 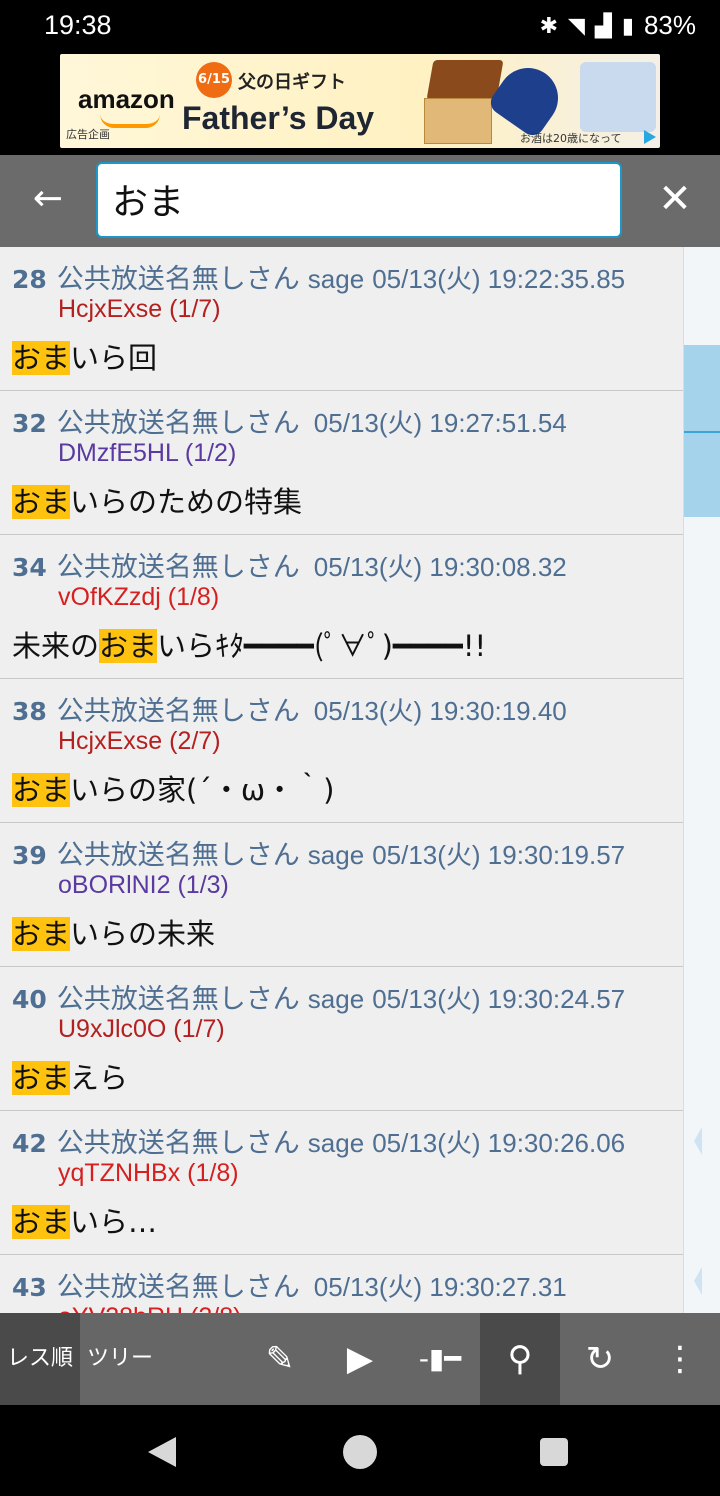 I want to click on post-header: 28 公共放送名無しさん sage 05/13(火) 19:22:35.85, so click(x=318, y=276).